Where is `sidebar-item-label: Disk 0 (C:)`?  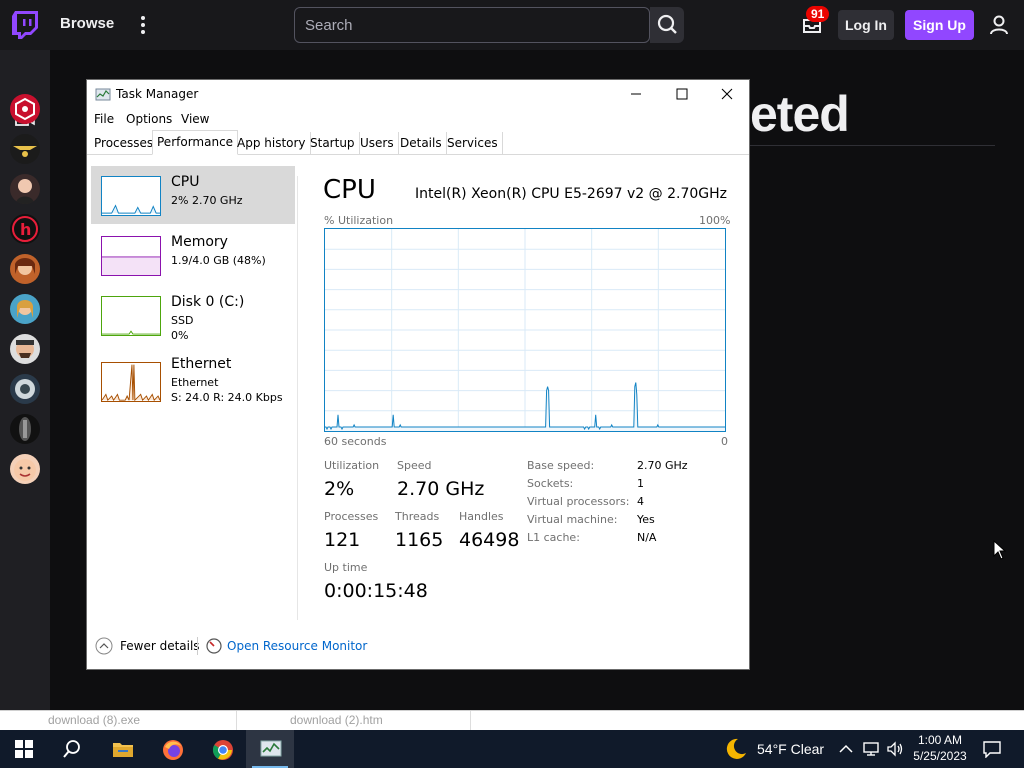
sidebar-item-label: Disk 0 (C:) is located at coordinates (208, 302).